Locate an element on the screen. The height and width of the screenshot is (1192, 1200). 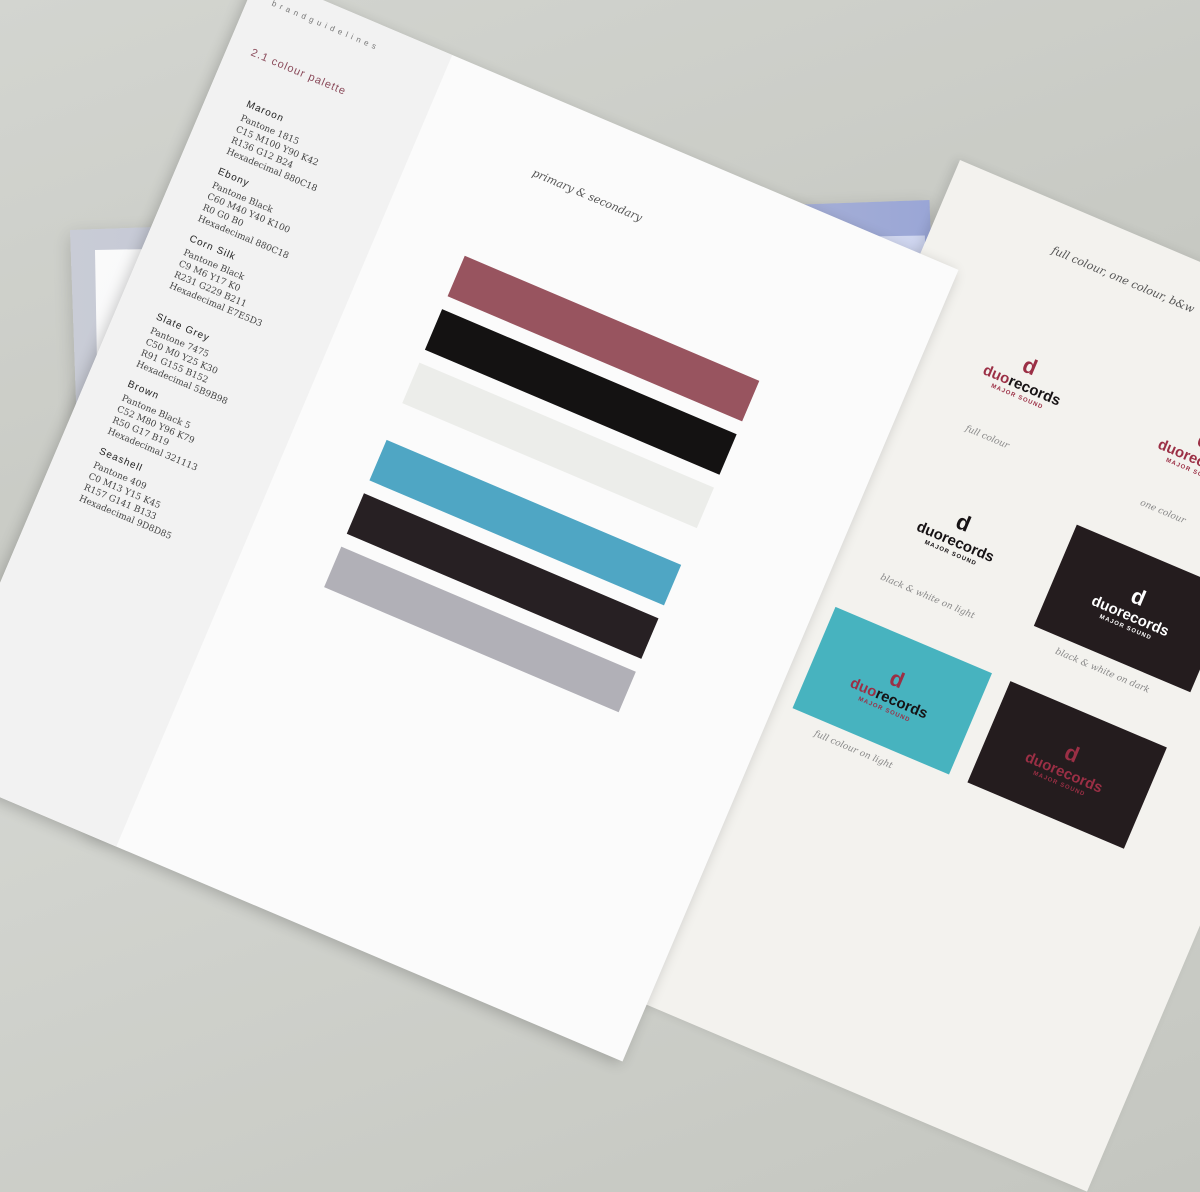
logo-bw-light: d duorecords MAJOR SOUND is located at coordinates (958, 534).